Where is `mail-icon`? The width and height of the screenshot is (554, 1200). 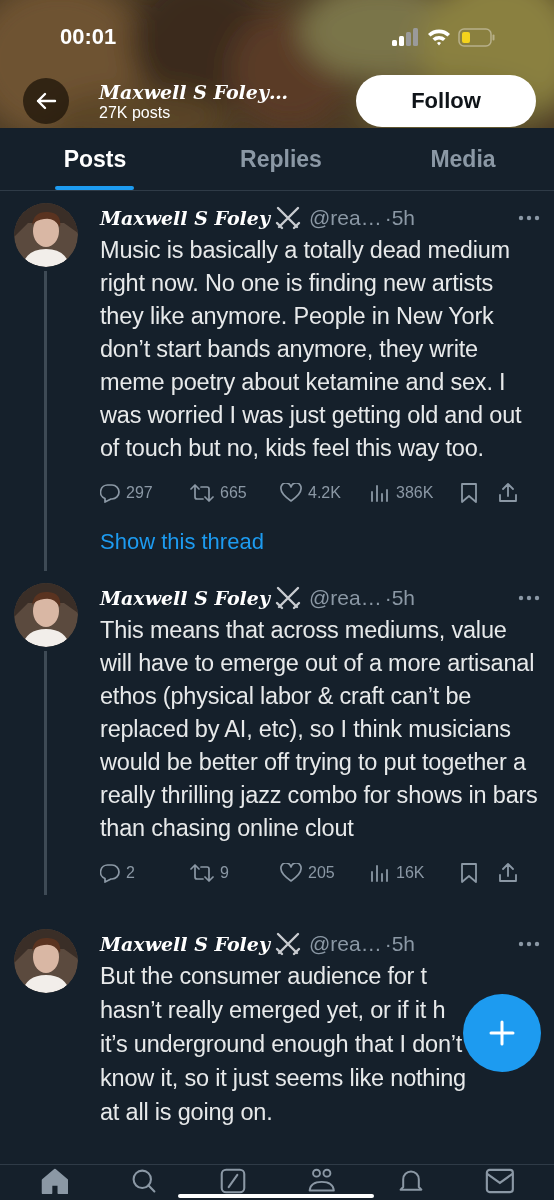
mail-icon is located at coordinates (499, 1181).